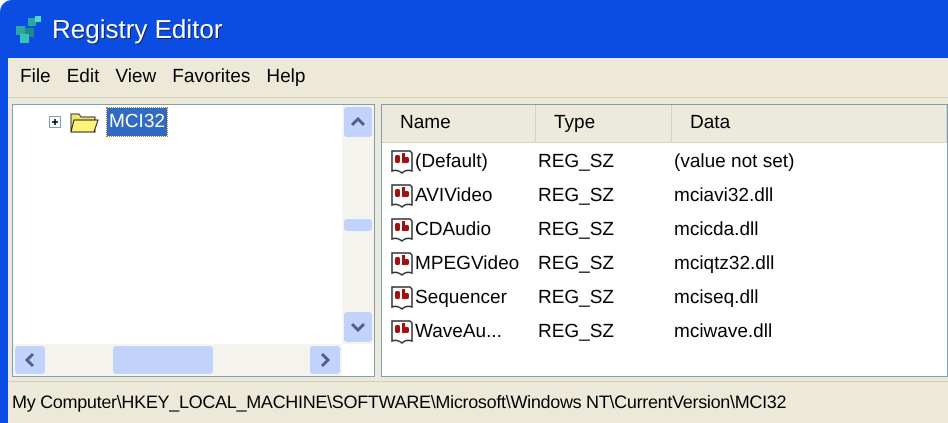  What do you see at coordinates (137, 122) in the screenshot?
I see `tree-item: MCI32` at bounding box center [137, 122].